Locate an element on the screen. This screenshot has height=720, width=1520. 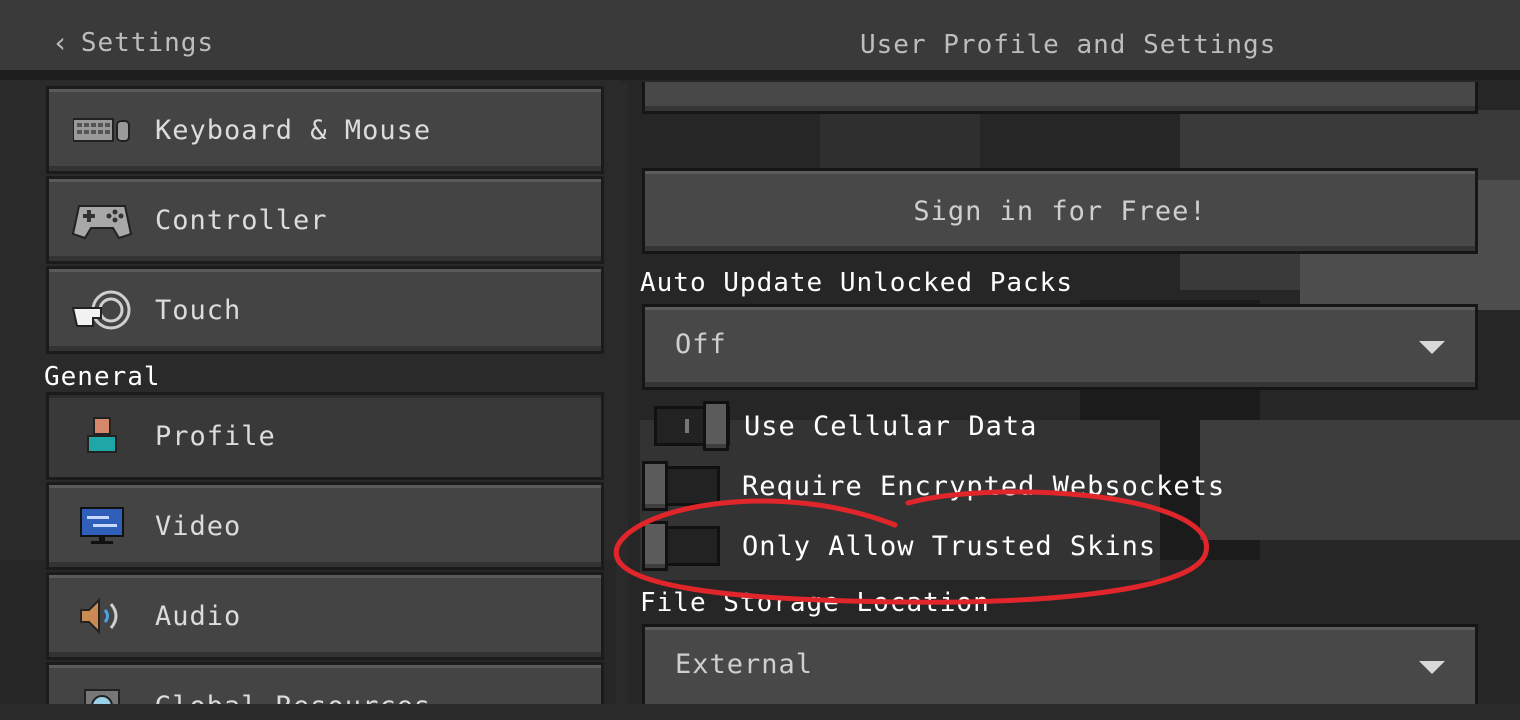
toggle-row-websockets: Require Encrypted Websockets is located at coordinates (934, 486).